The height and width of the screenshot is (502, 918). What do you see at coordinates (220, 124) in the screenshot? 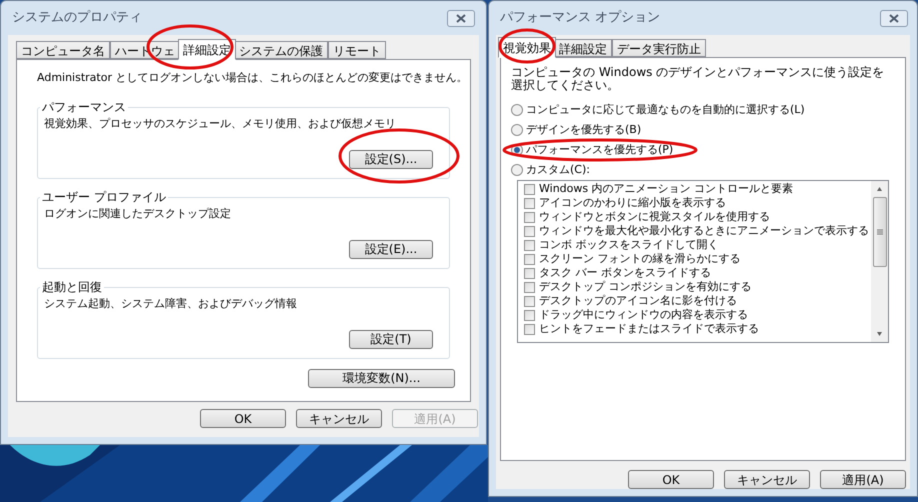
I see `group-description: 視覚効果、プロセッサのスケジュール、メモリ使用、および仮想メモリ` at bounding box center [220, 124].